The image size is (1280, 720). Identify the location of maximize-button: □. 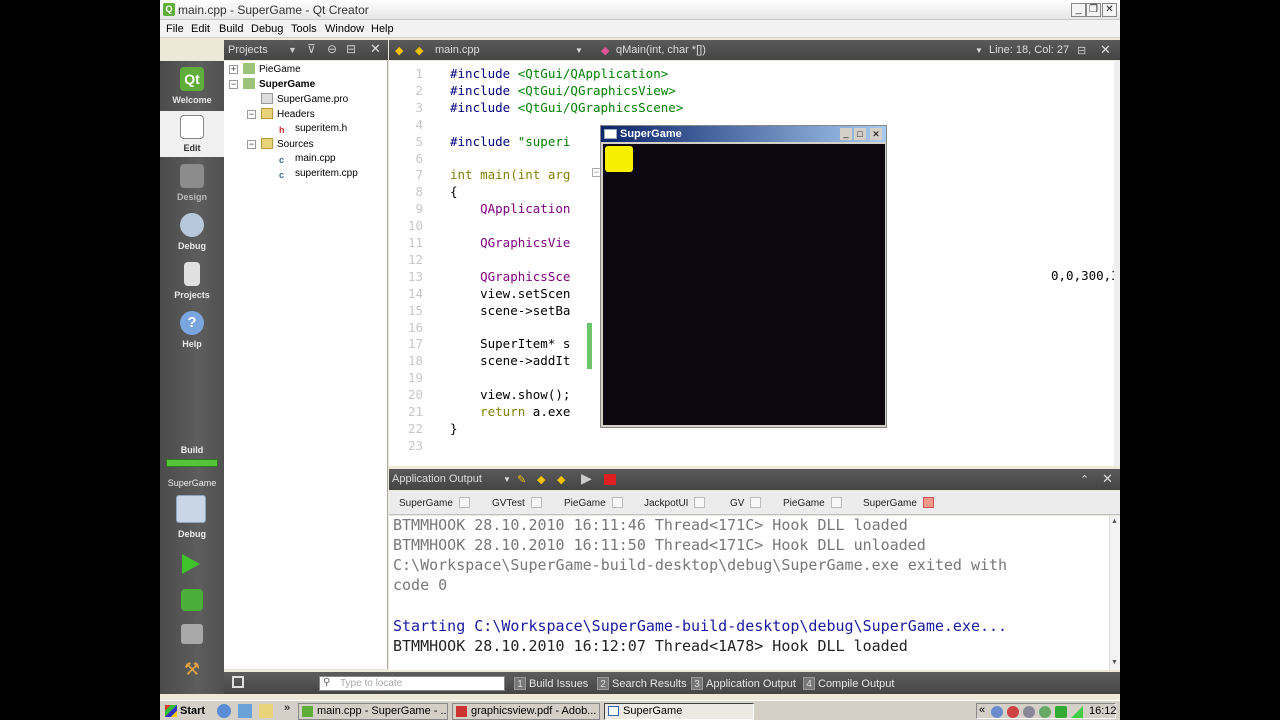
(860, 134).